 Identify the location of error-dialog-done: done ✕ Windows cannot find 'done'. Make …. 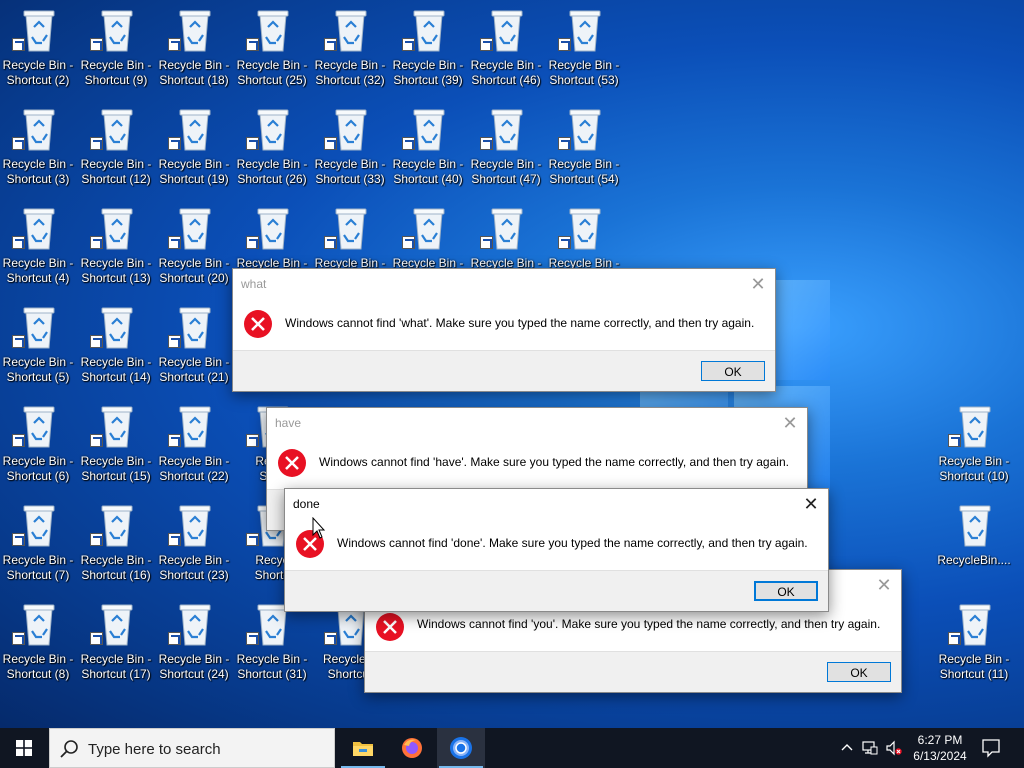
(556, 550).